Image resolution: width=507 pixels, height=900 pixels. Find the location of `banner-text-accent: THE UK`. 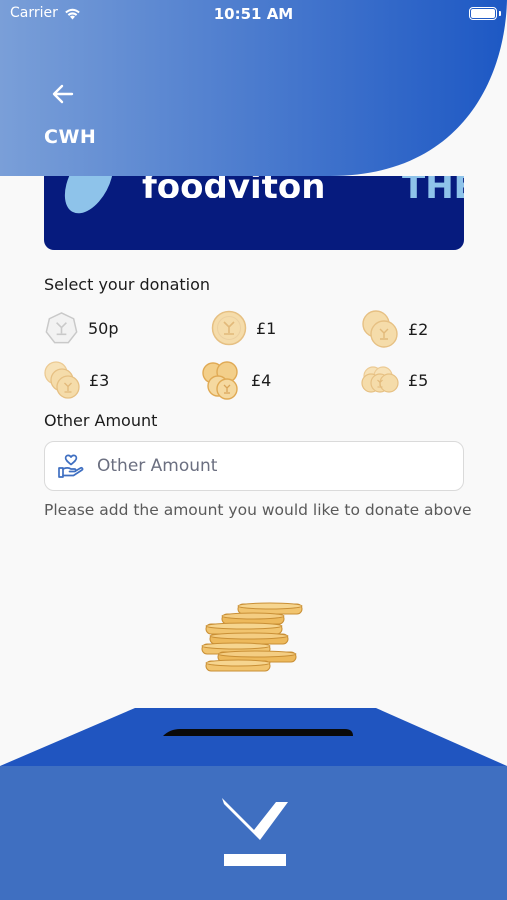

banner-text-accent: THE UK is located at coordinates (433, 187).